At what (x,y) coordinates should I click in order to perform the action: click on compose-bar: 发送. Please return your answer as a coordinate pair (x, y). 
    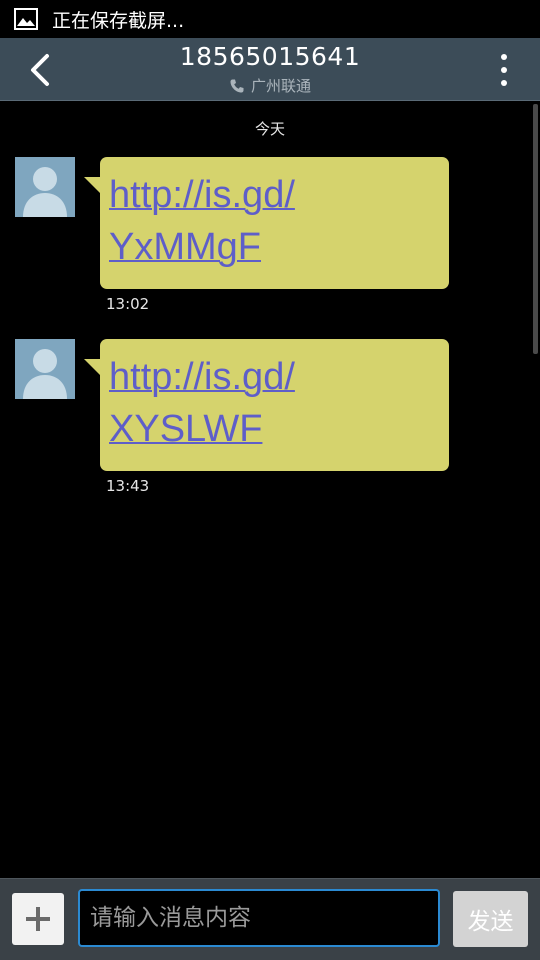
    Looking at the image, I should click on (270, 919).